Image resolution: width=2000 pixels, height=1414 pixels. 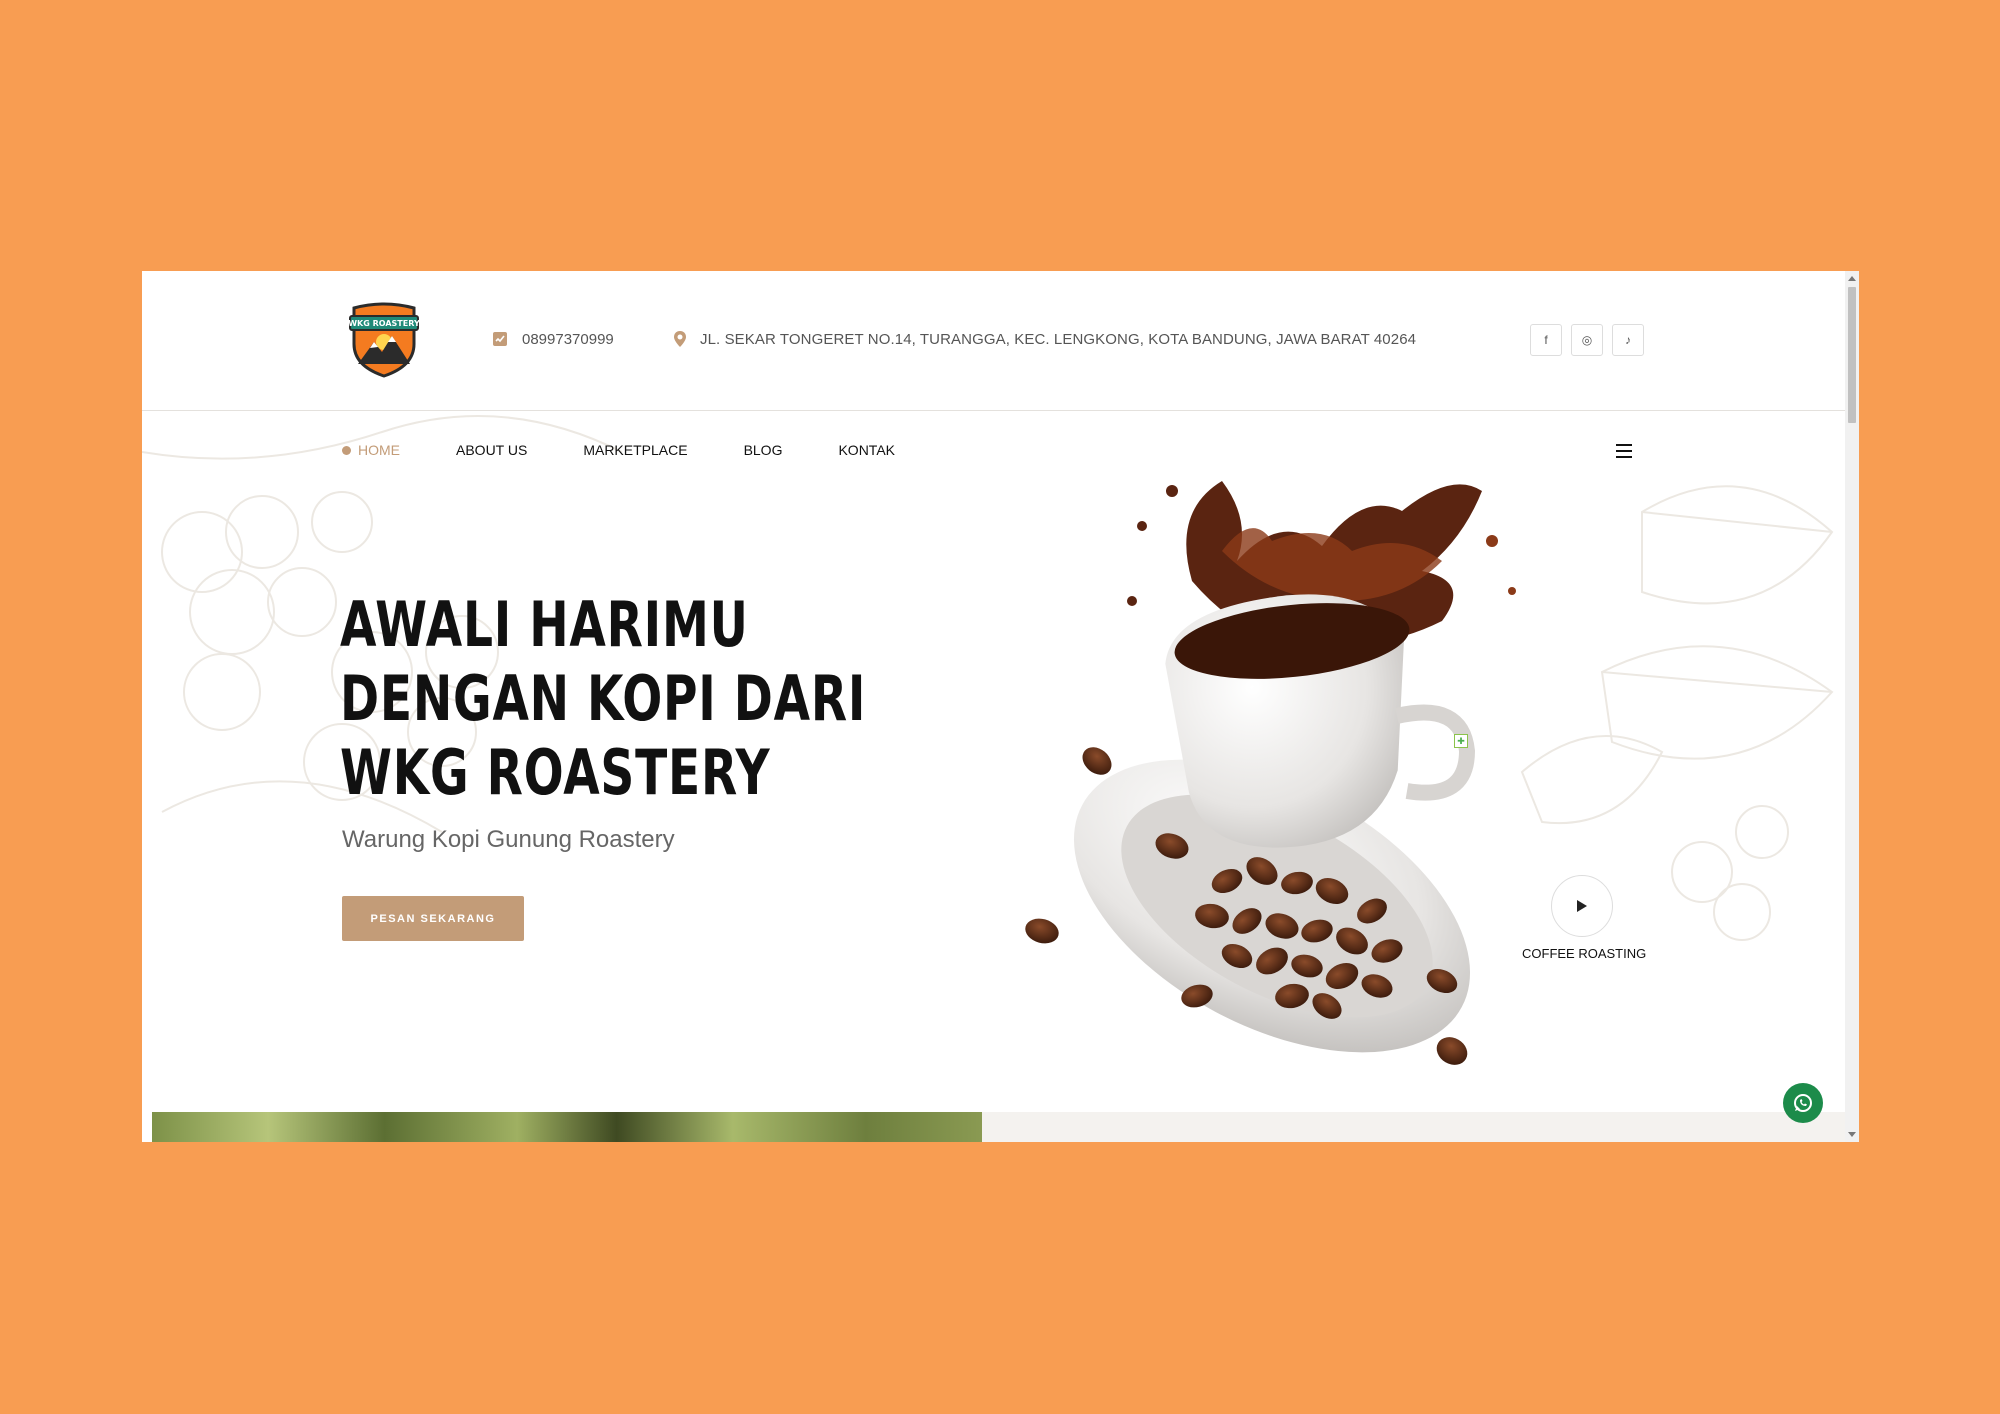 I want to click on nav-item-label: HOME, so click(x=379, y=450).